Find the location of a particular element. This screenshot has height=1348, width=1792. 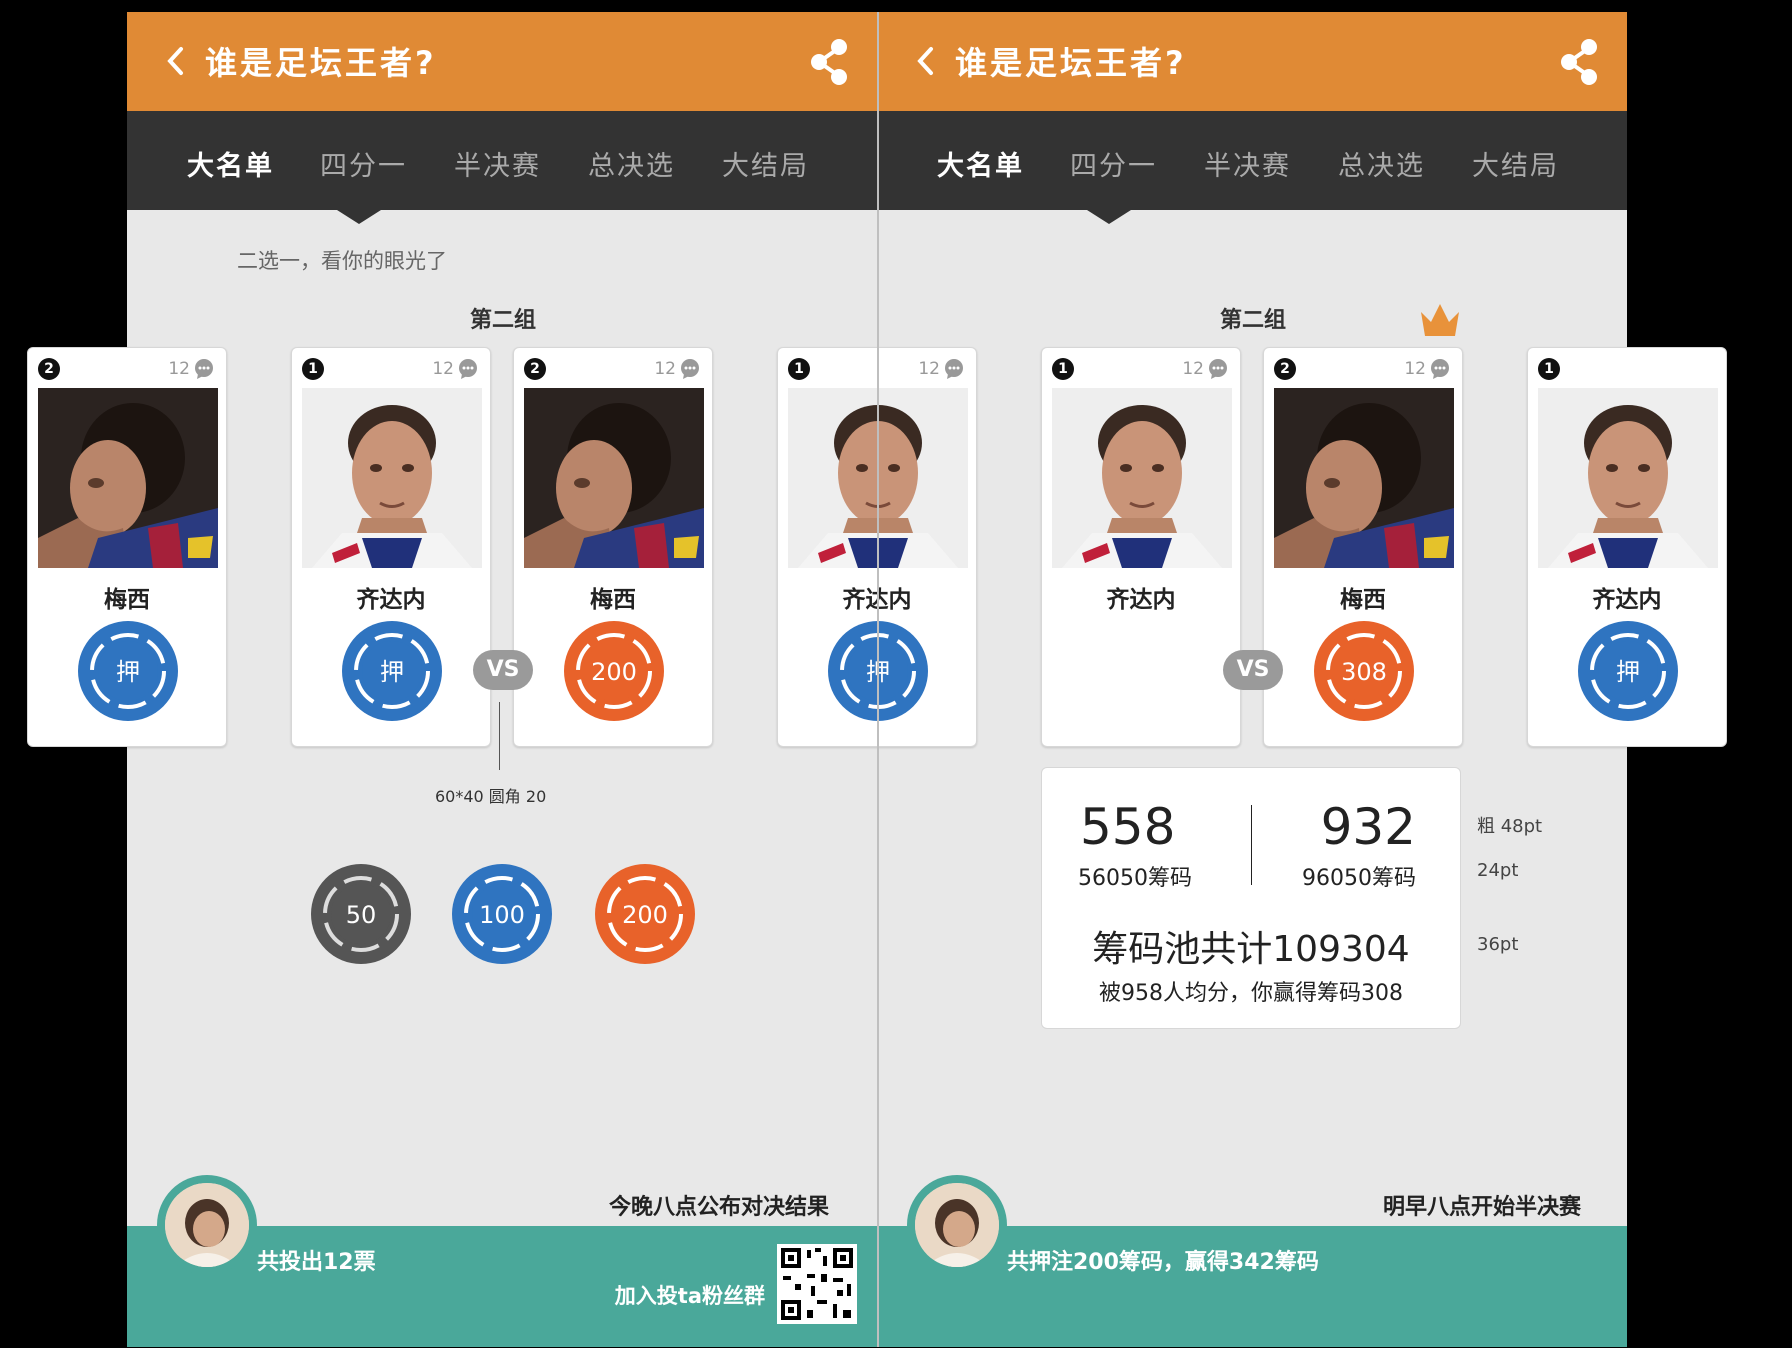

qr-code is located at coordinates (817, 1284).